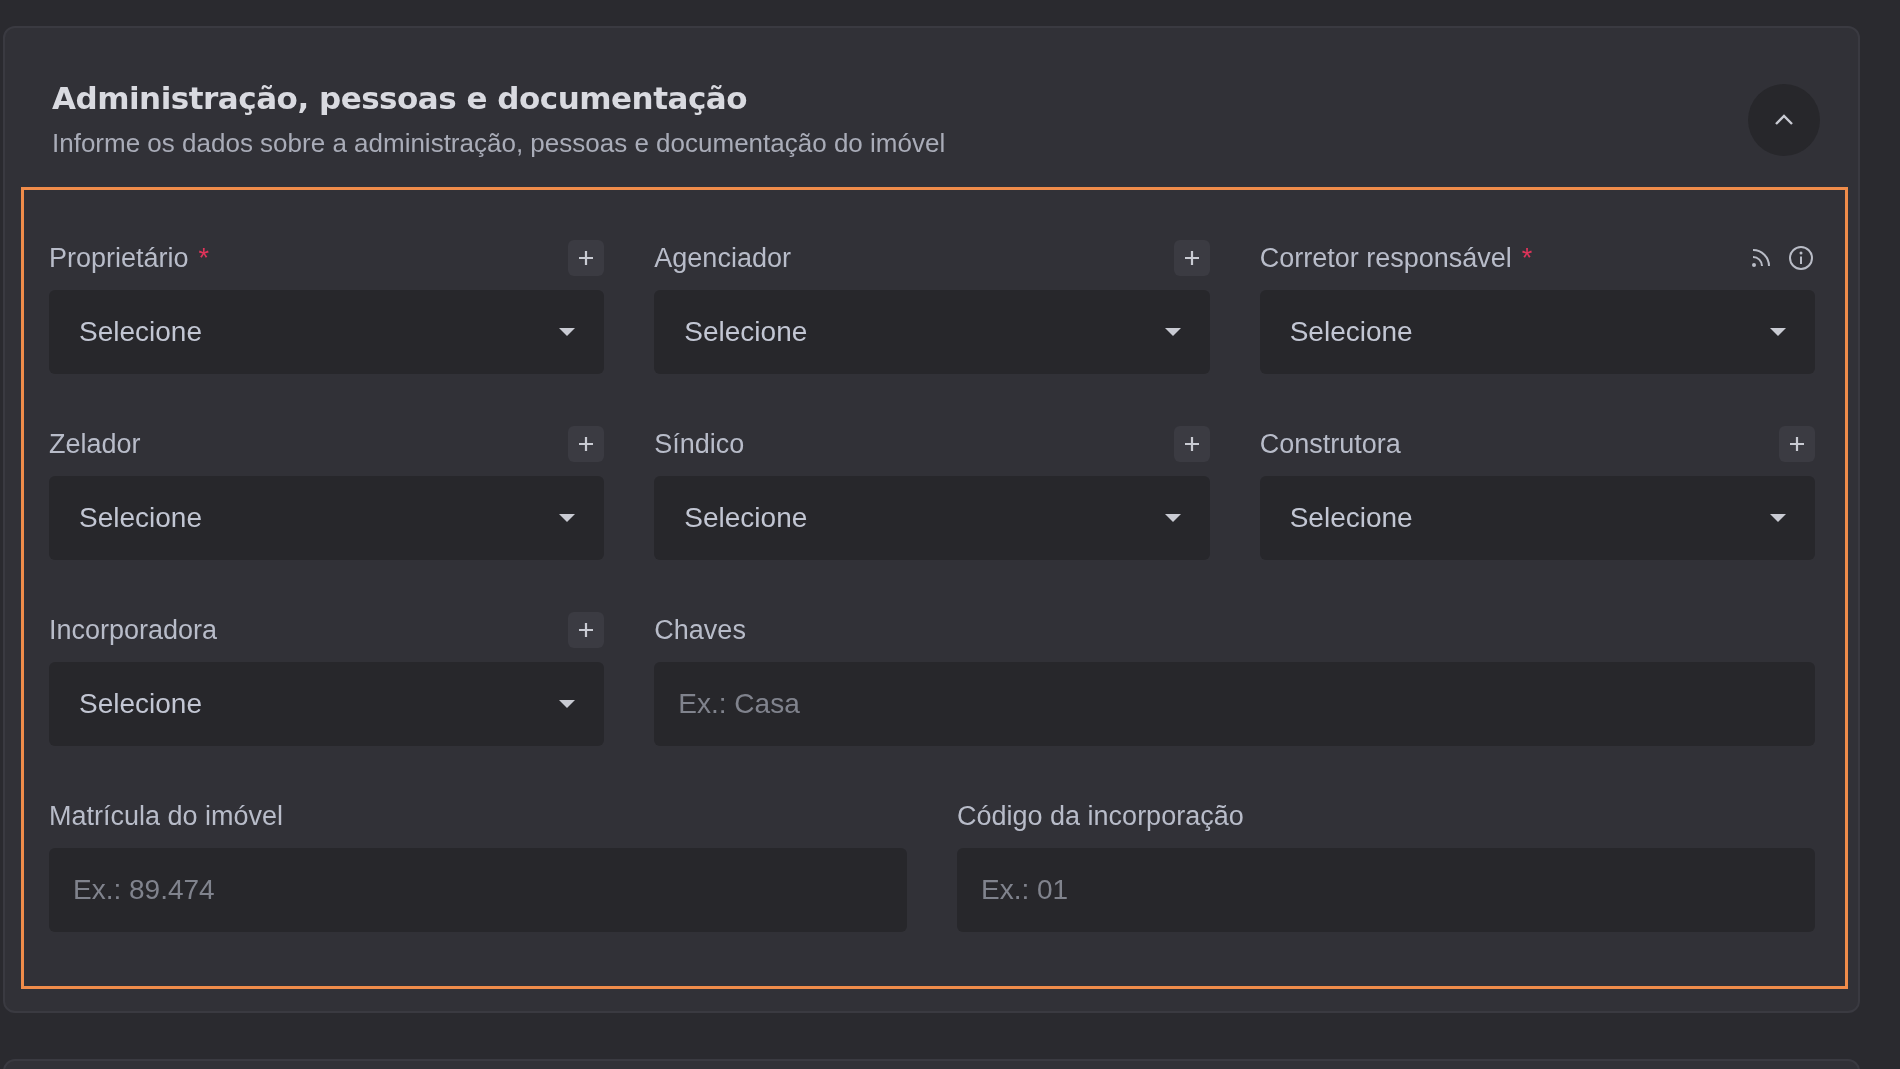 This screenshot has width=1900, height=1069. What do you see at coordinates (1801, 258) in the screenshot?
I see `info-icon` at bounding box center [1801, 258].